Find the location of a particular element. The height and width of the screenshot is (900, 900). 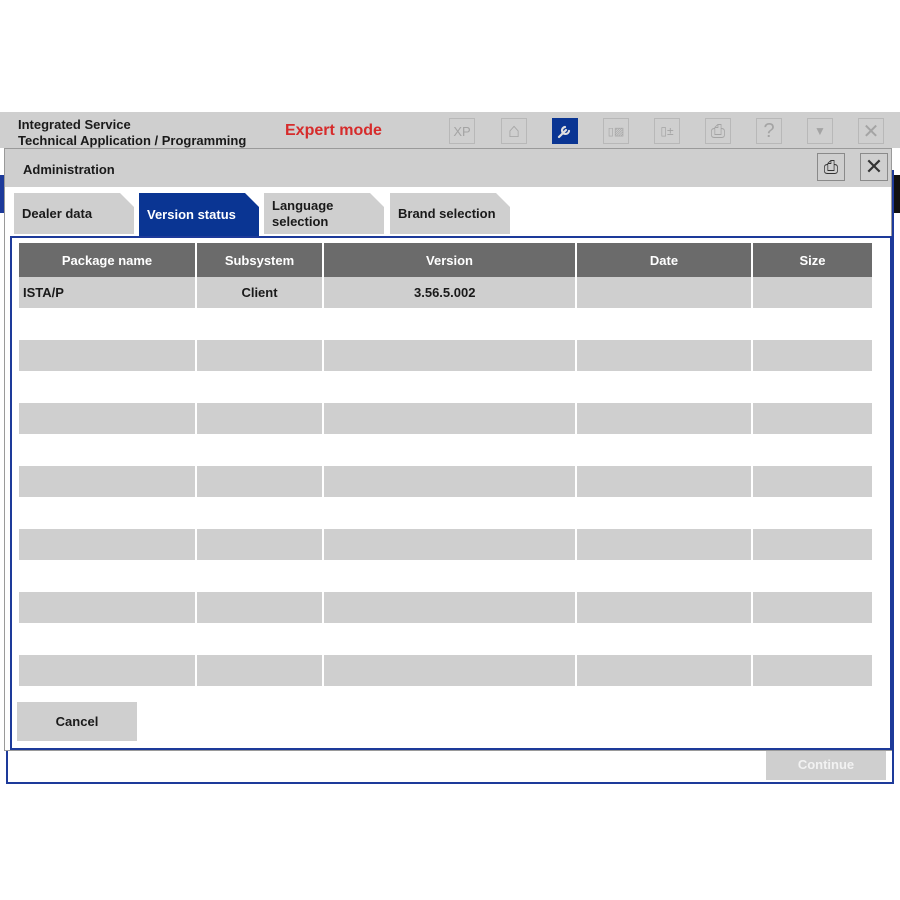

tab-label: Language selection is located at coordinates (303, 213).